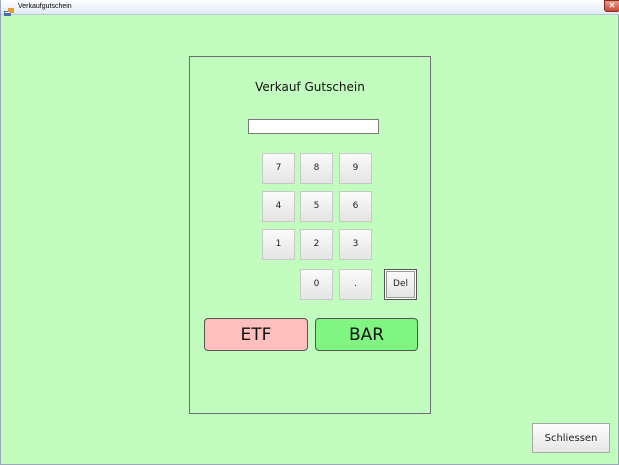 The height and width of the screenshot is (465, 619). What do you see at coordinates (313, 126) in the screenshot?
I see `amount-input` at bounding box center [313, 126].